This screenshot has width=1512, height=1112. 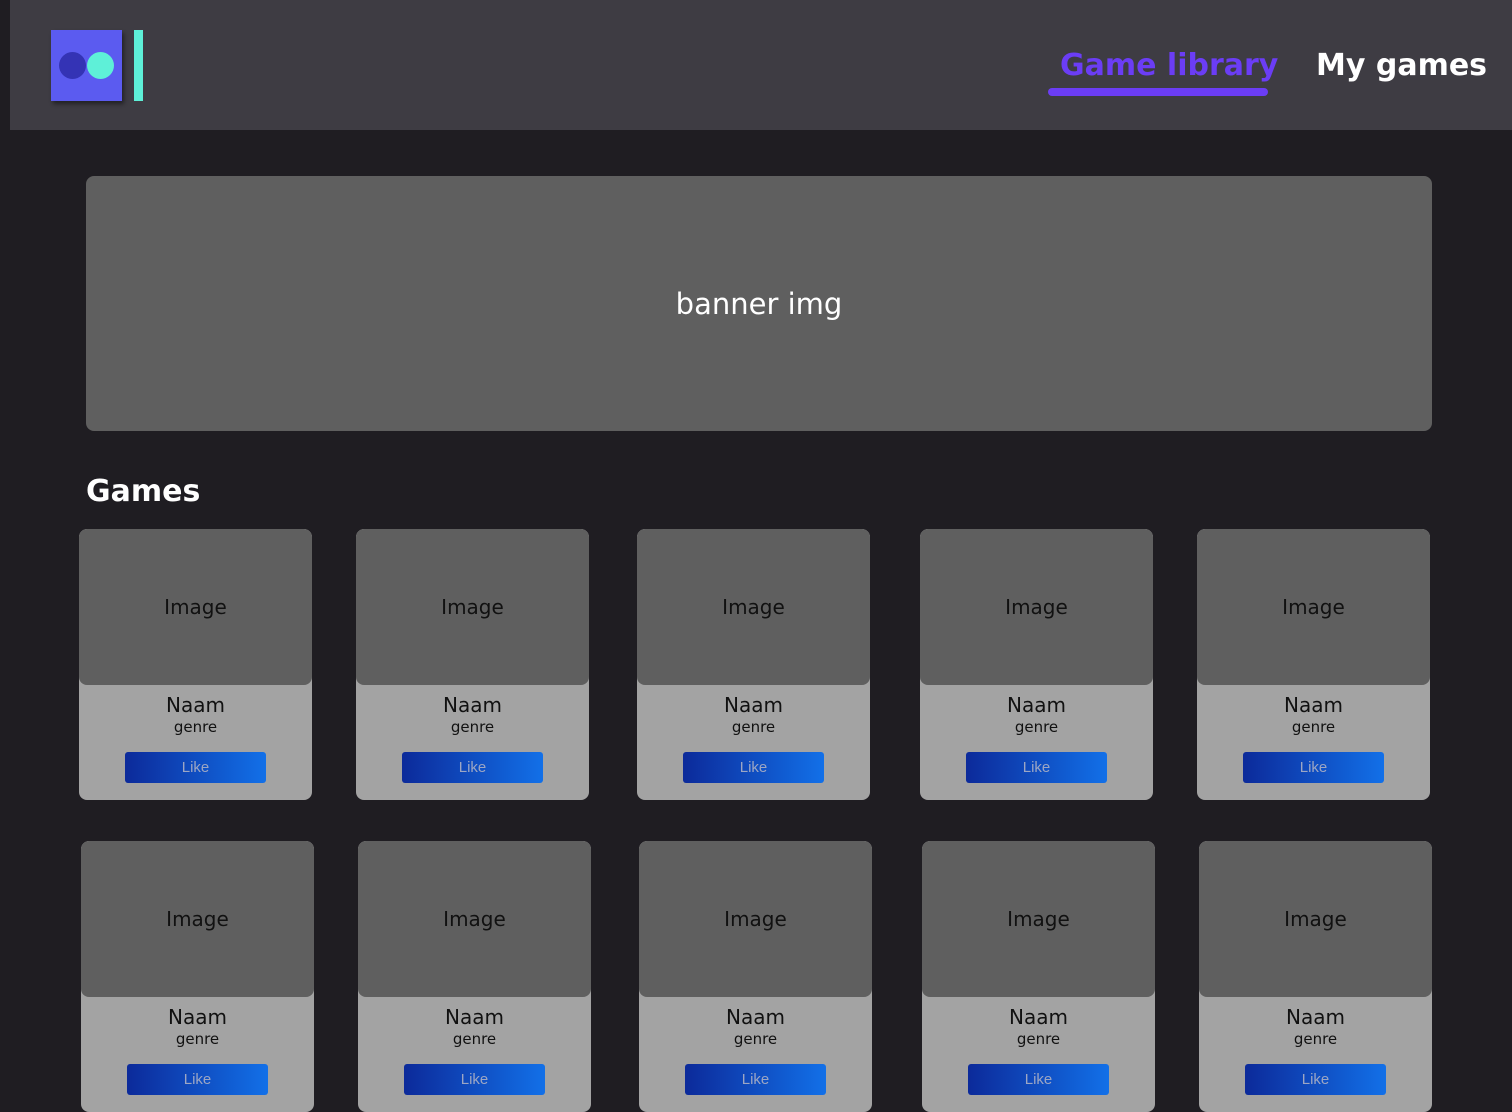 I want to click on top-header: Game library My games, so click(x=761, y=65).